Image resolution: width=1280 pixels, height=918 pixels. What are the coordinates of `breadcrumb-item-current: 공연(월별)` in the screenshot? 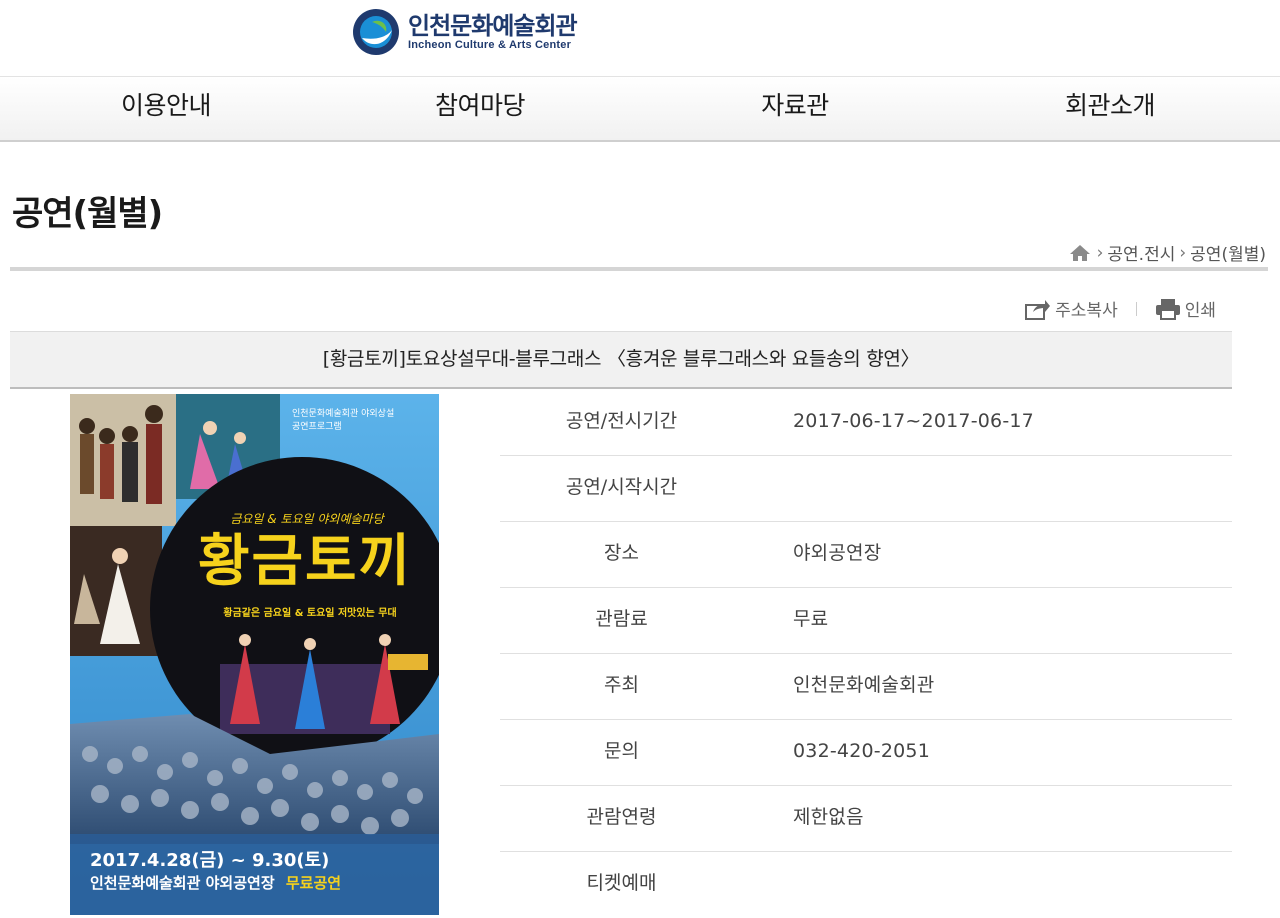 It's located at (1228, 252).